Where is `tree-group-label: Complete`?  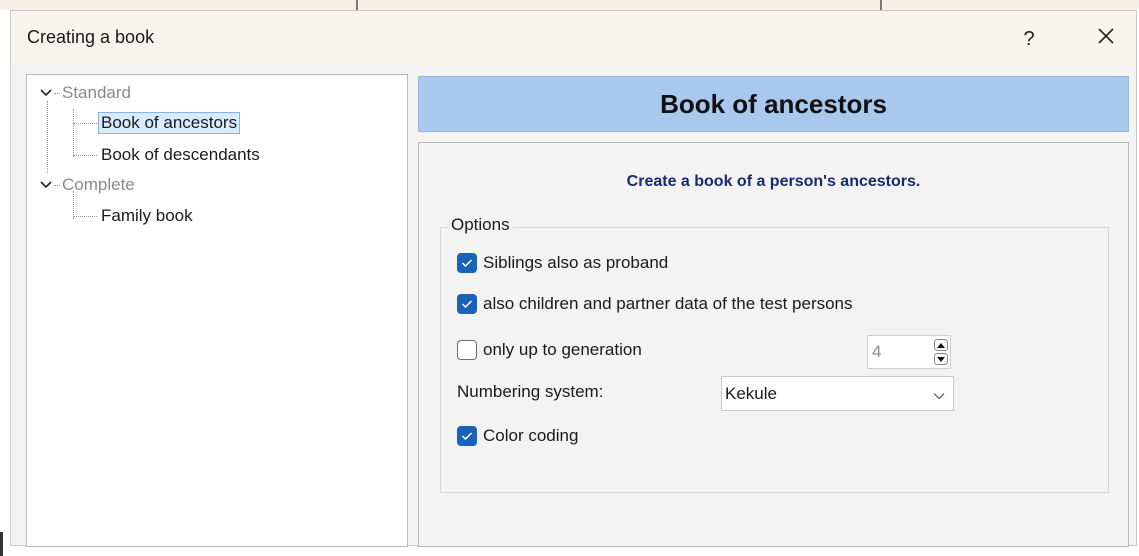 tree-group-label: Complete is located at coordinates (98, 184).